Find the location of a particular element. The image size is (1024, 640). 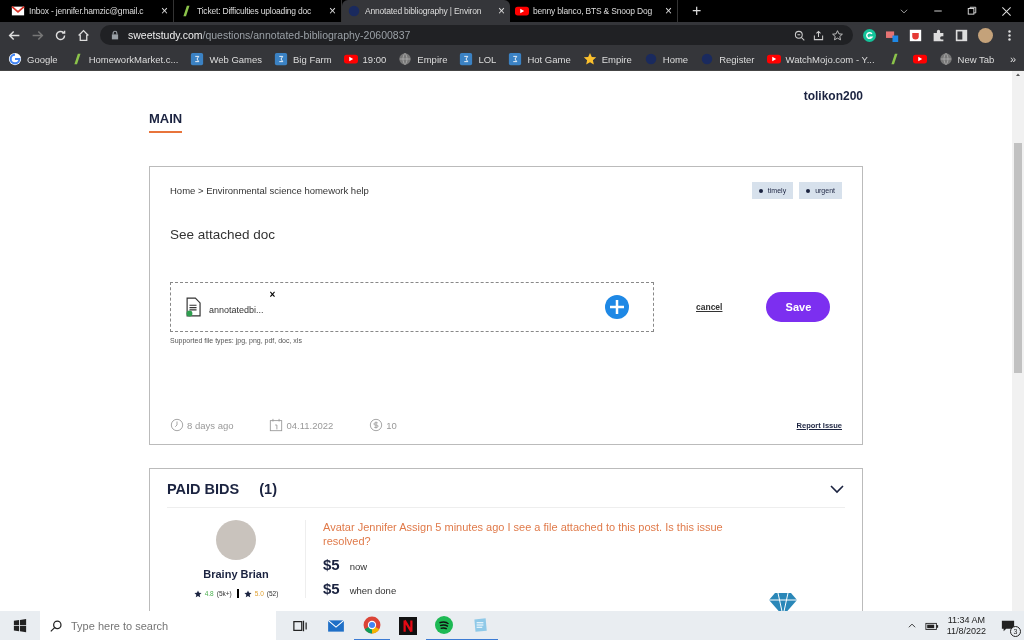

section-title: MAIN is located at coordinates (166, 122).